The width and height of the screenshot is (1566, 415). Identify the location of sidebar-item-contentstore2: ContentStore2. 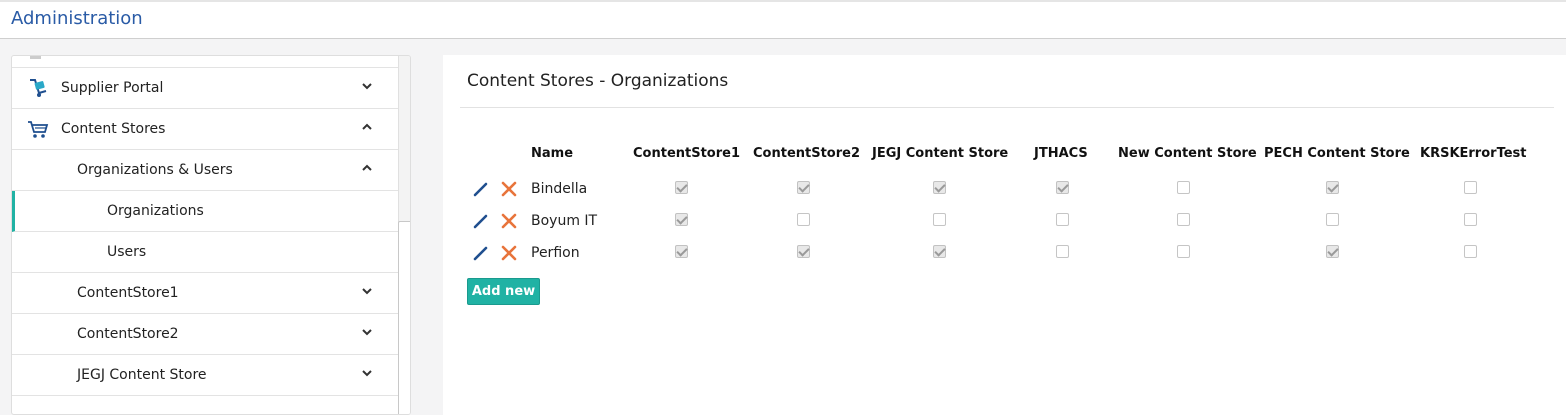
(205, 334).